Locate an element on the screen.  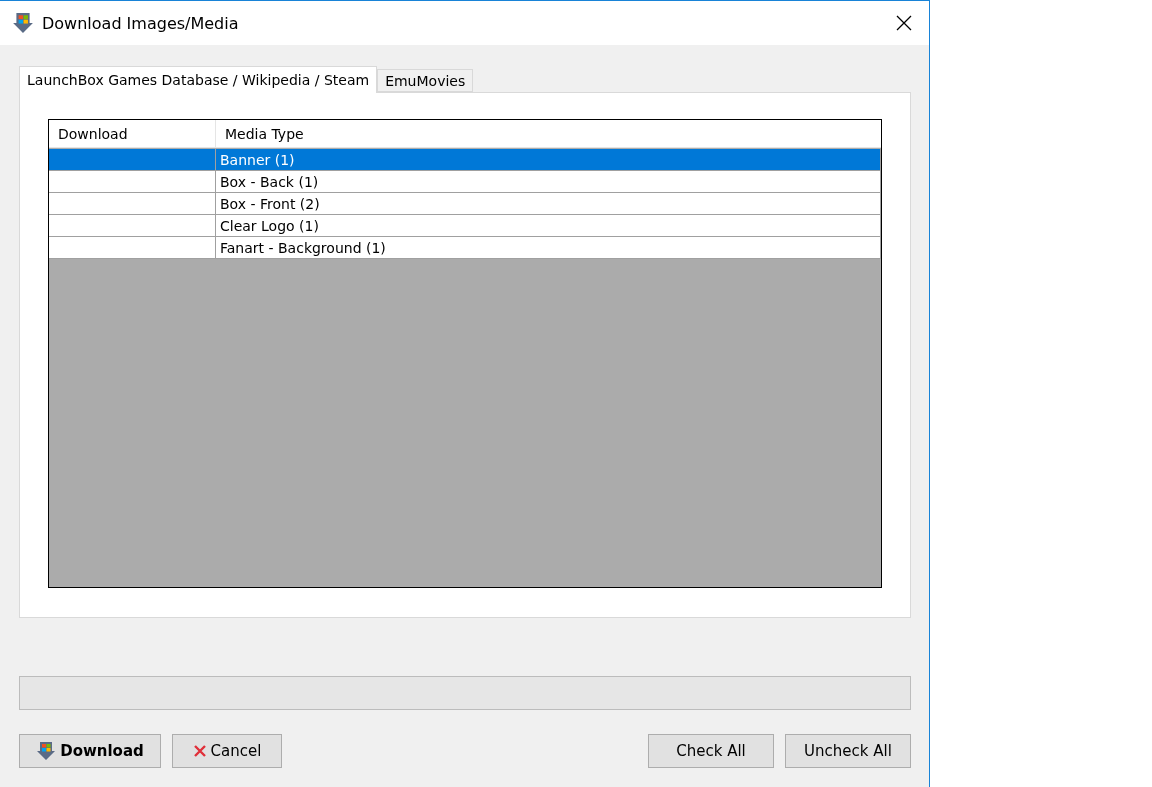
download-button: Download is located at coordinates (90, 751).